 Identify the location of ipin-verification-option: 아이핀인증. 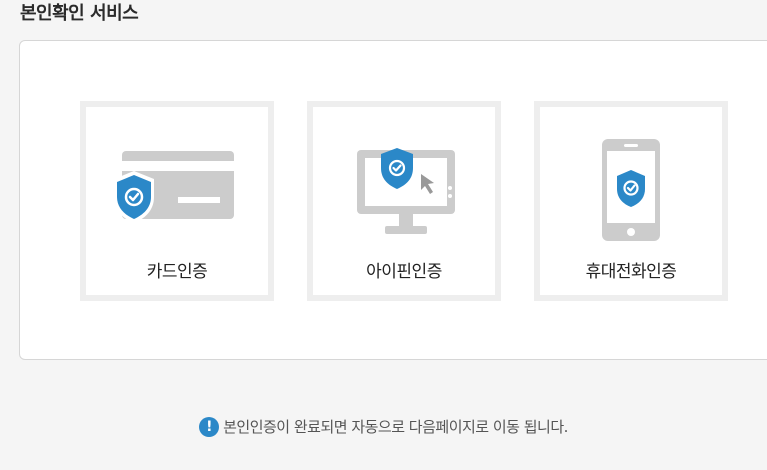
(404, 201).